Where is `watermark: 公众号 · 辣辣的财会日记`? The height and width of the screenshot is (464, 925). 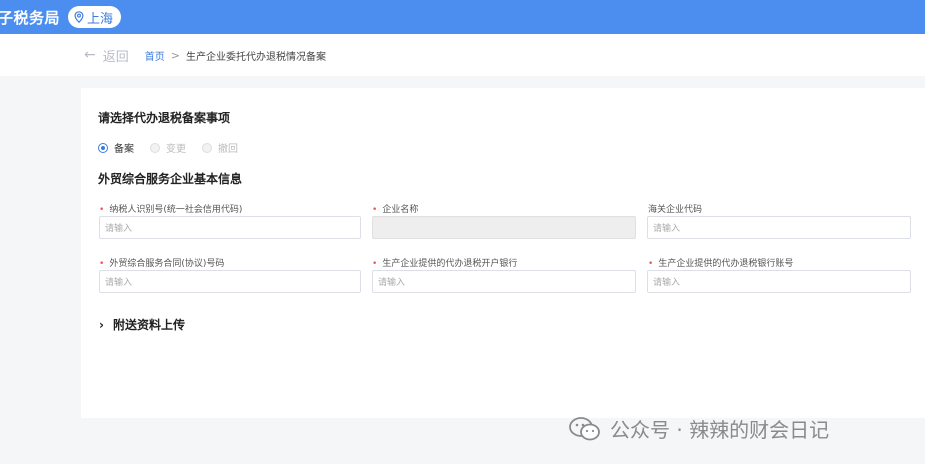 watermark: 公众号 · 辣辣的财会日记 is located at coordinates (698, 428).